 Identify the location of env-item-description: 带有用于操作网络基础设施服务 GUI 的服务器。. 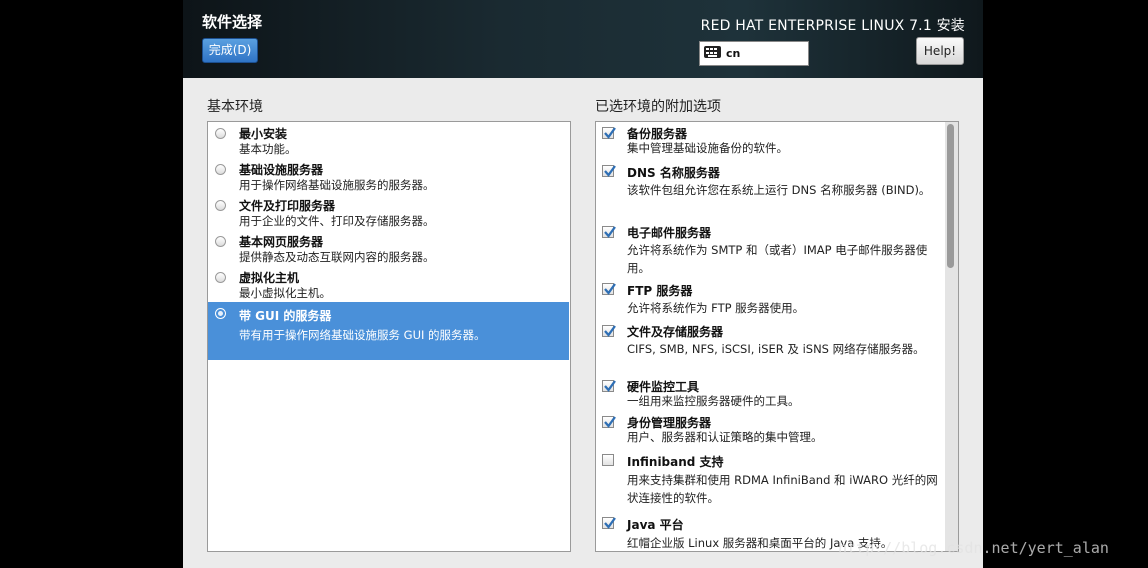
(362, 335).